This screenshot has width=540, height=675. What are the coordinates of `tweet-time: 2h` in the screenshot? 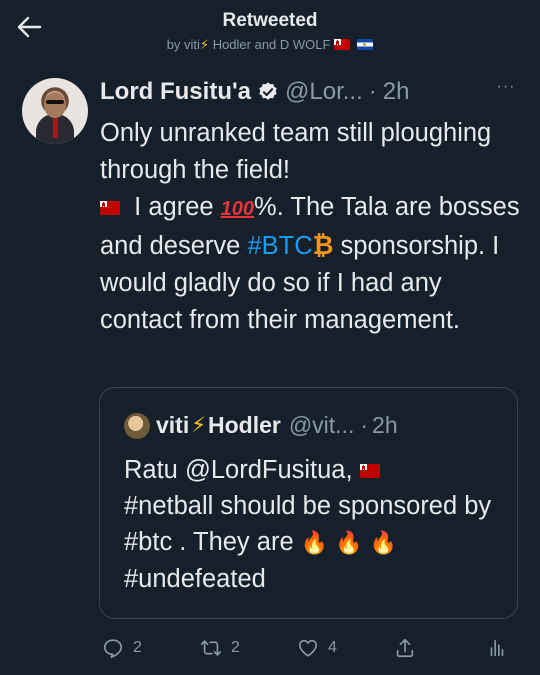 It's located at (396, 92).